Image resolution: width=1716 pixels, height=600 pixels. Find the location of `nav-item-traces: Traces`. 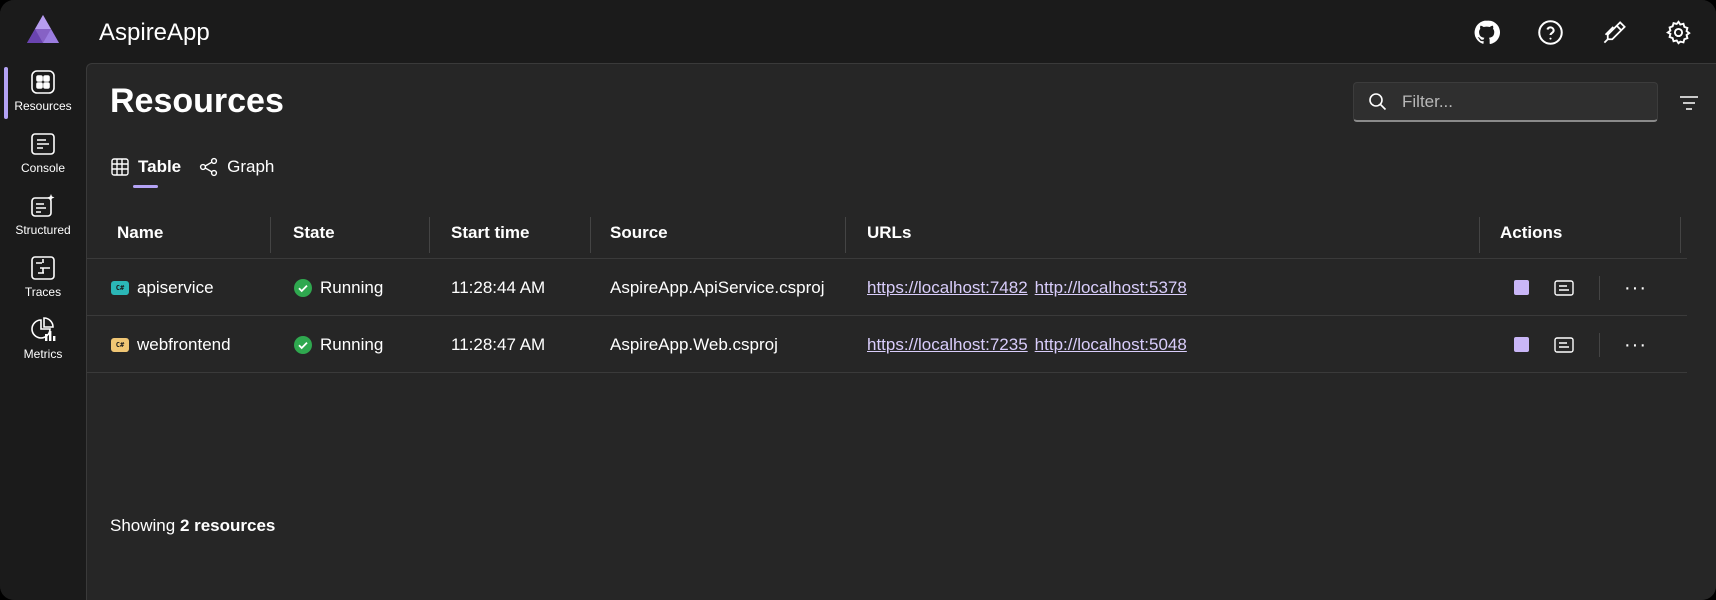

nav-item-traces: Traces is located at coordinates (43, 279).